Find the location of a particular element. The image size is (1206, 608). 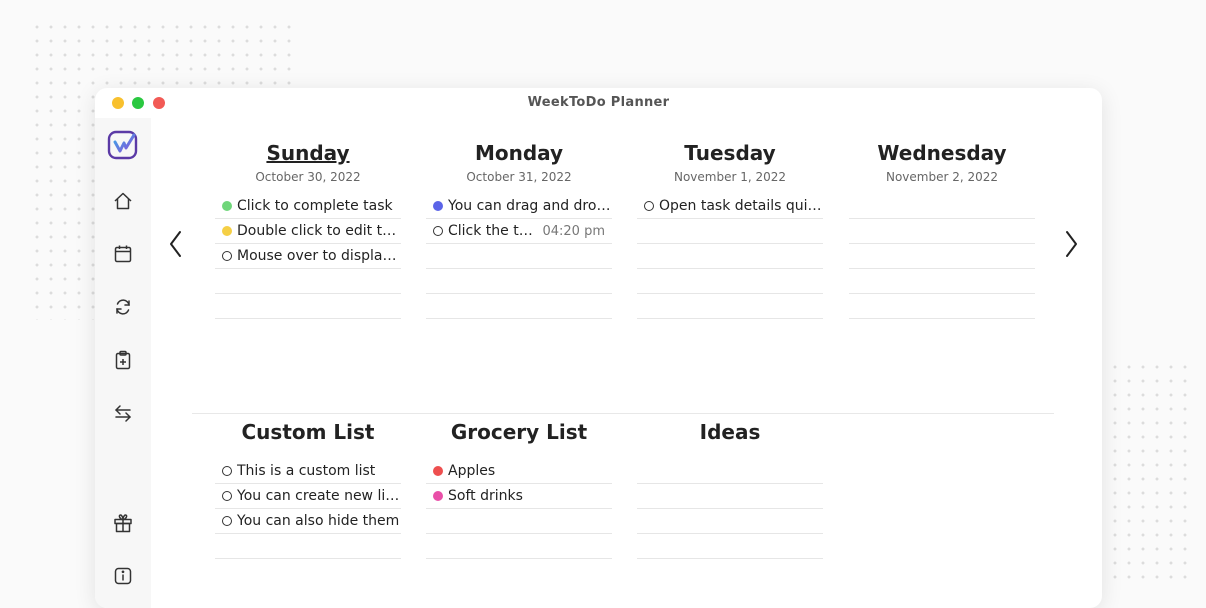

day-column-wednesday: Wednesday November 2, 2022 is located at coordinates (942, 229).